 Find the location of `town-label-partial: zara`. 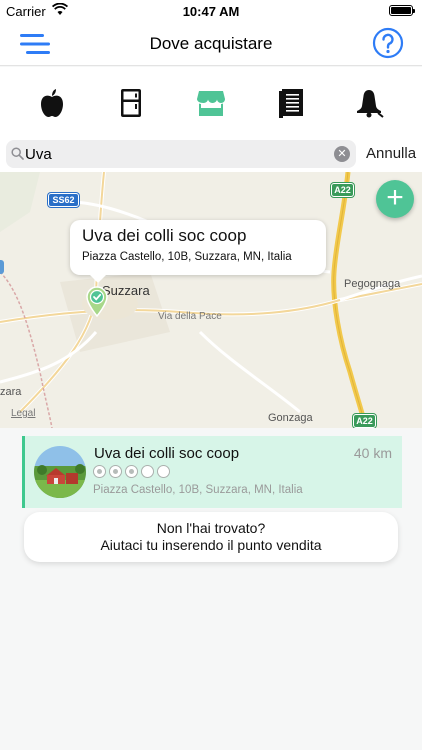

town-label-partial: zara is located at coordinates (11, 392).